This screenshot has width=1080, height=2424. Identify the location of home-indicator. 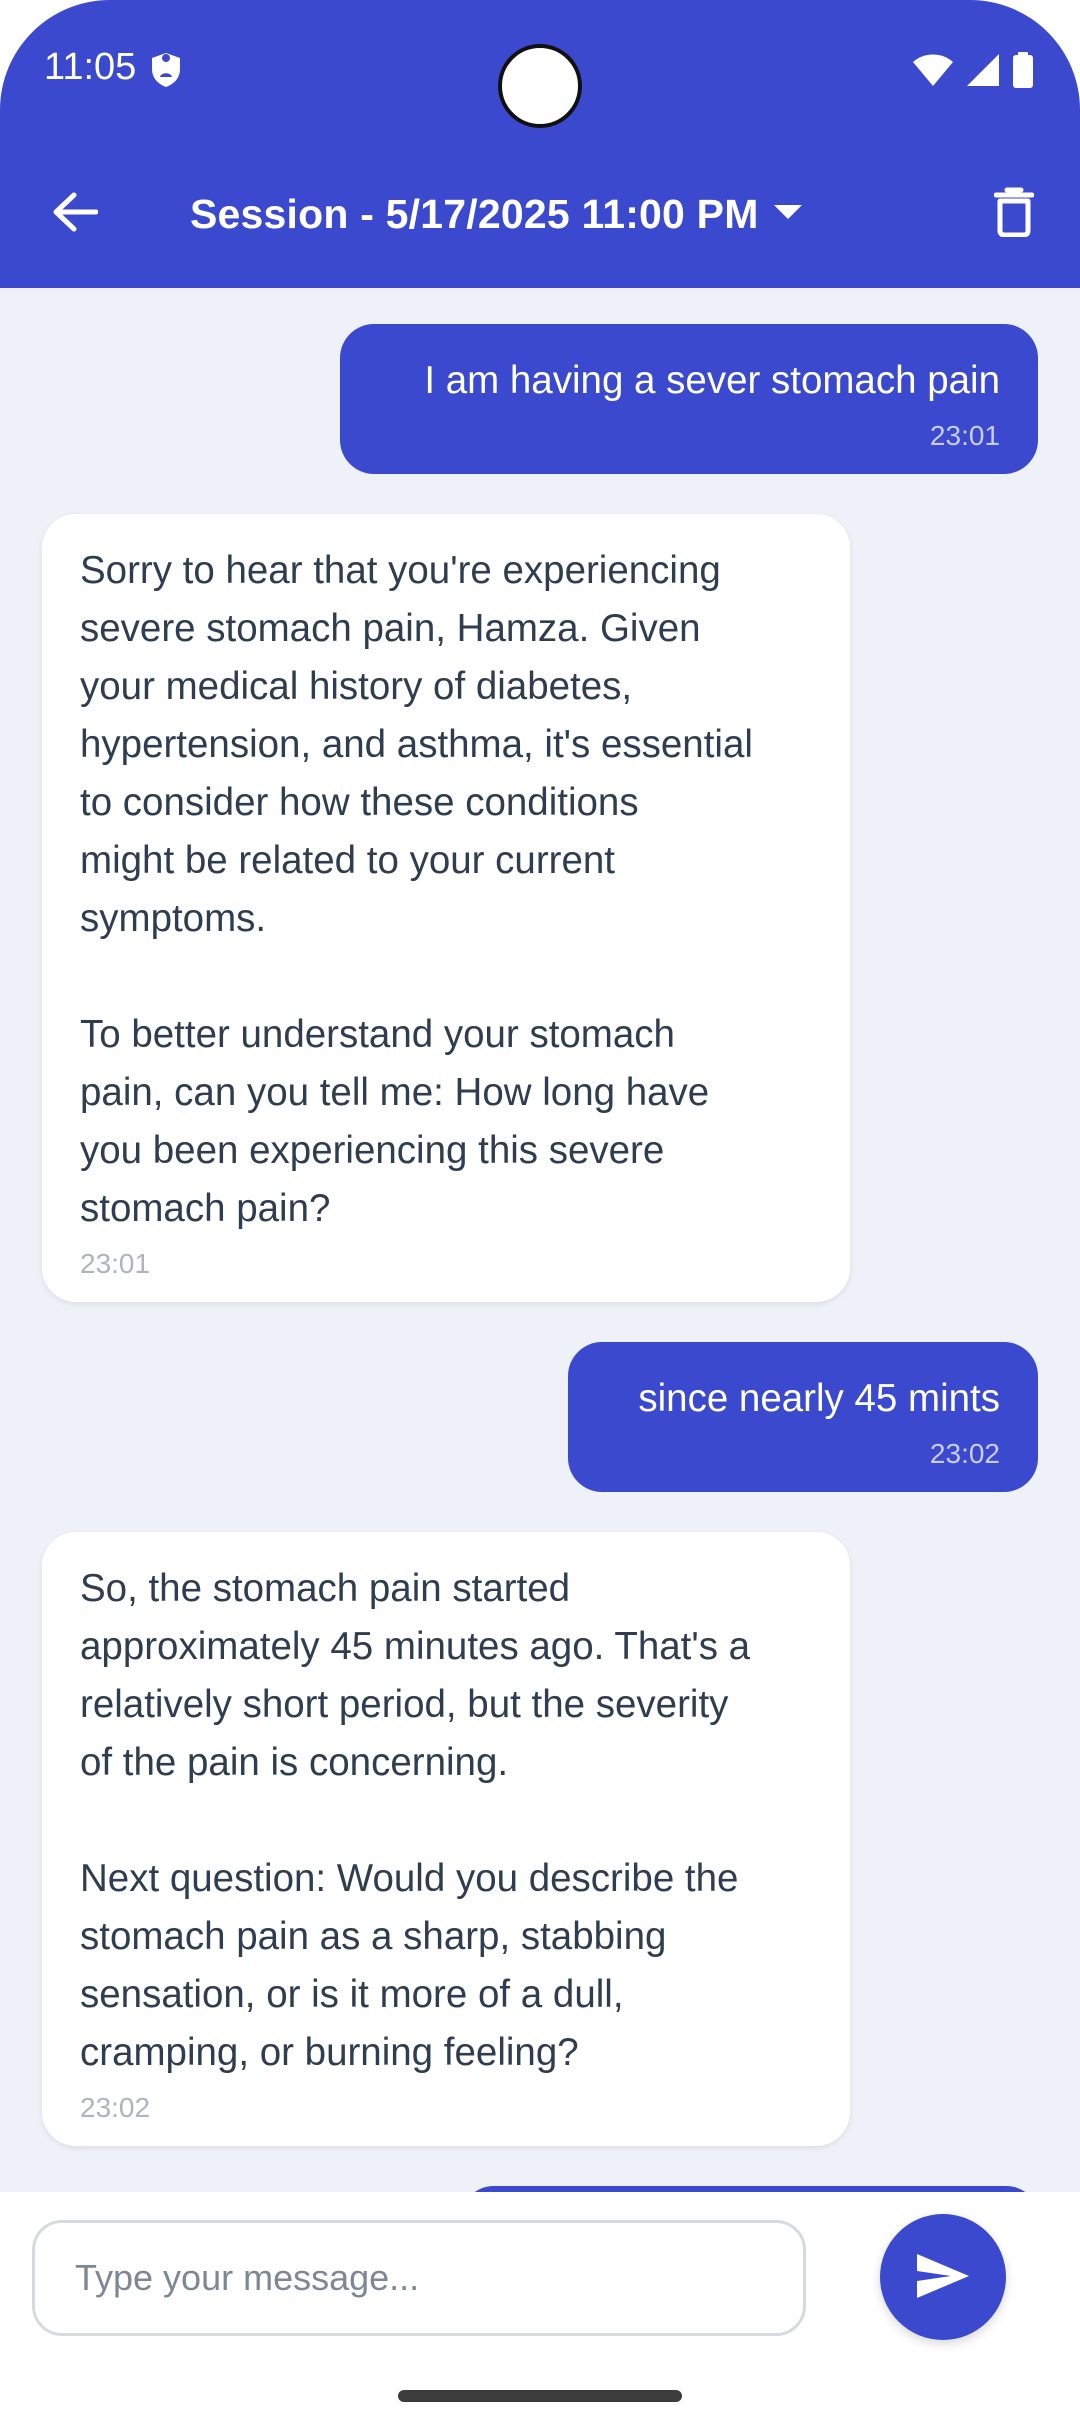
(540, 2396).